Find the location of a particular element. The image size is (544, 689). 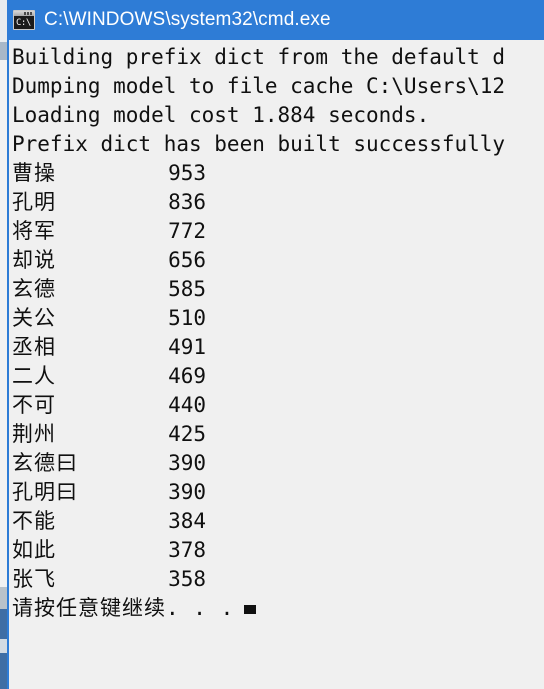

word-frequency-row: 曹操 953 is located at coordinates (278, 173).